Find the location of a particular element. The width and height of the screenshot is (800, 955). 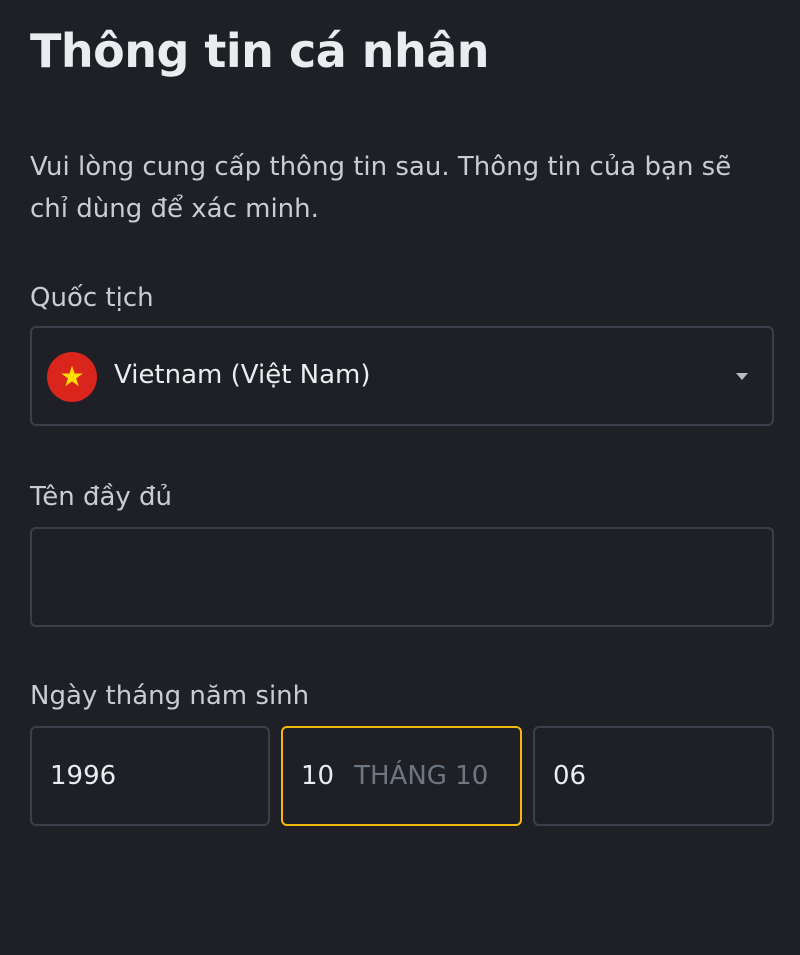

dob-month-field: 10 THÁNG 10 is located at coordinates (401, 776).